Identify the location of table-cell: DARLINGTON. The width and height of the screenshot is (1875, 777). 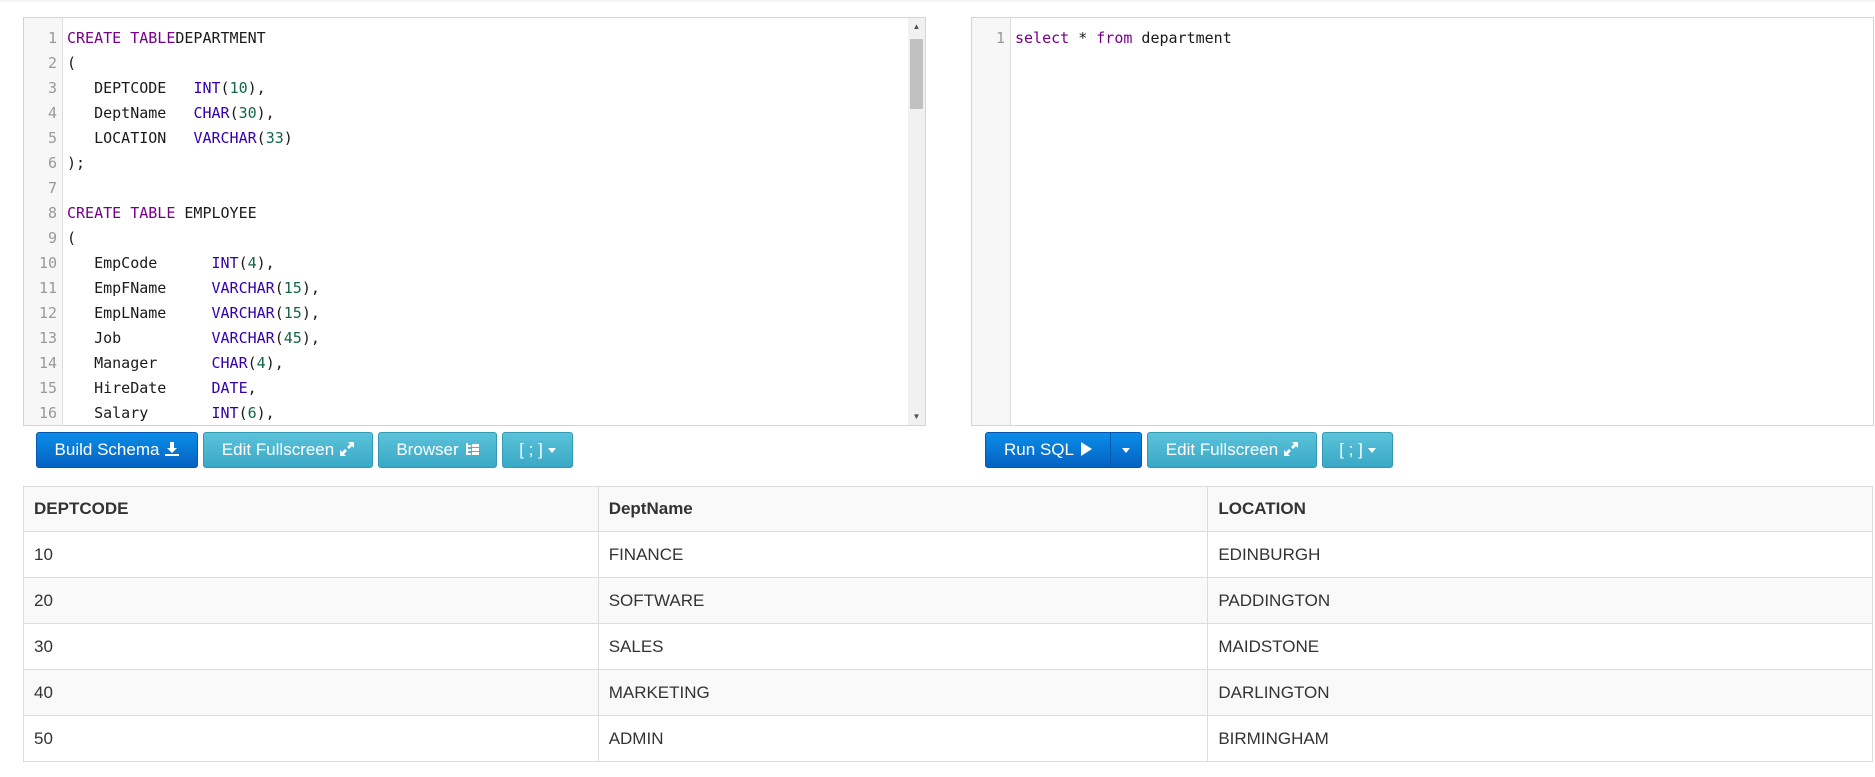
(1540, 692).